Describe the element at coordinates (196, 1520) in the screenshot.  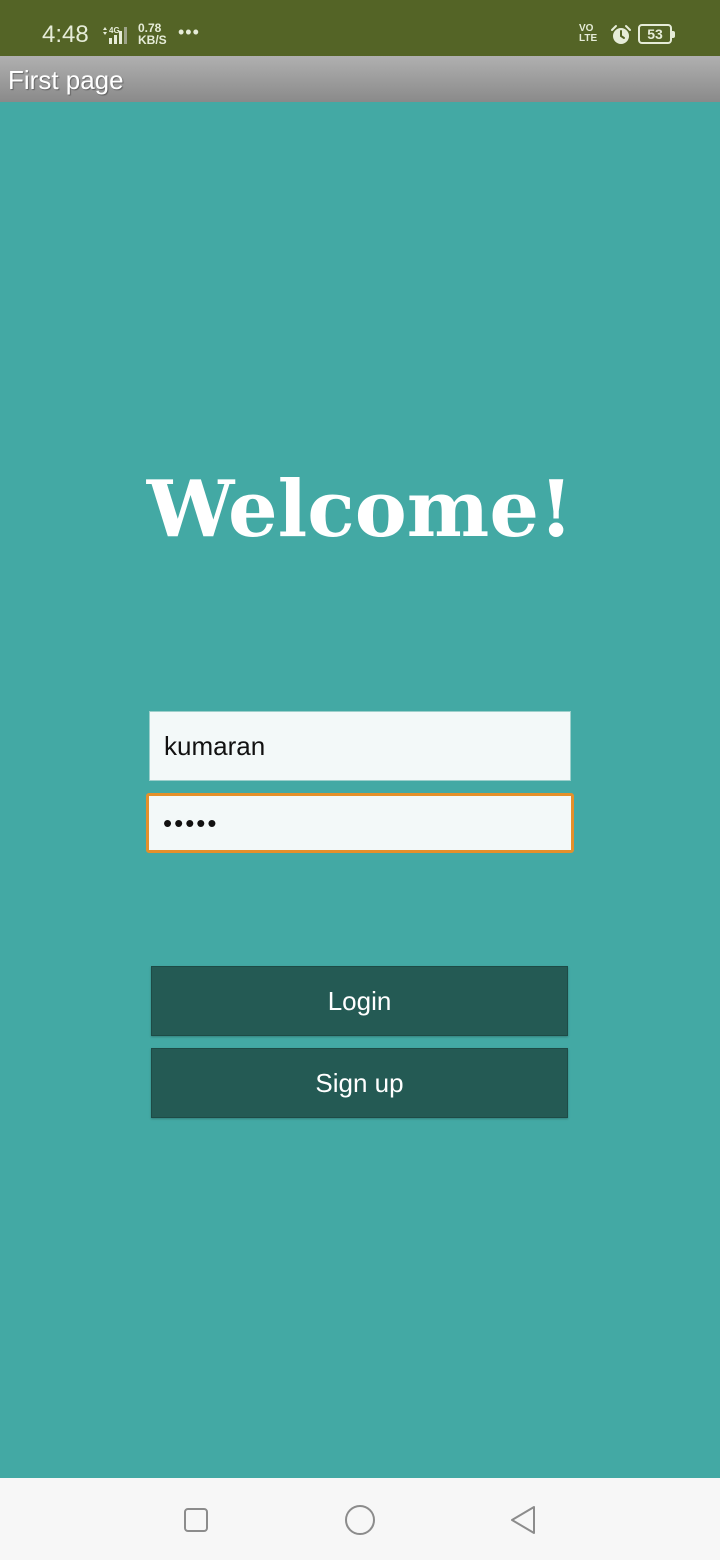
I see `recent-apps-icon` at that location.